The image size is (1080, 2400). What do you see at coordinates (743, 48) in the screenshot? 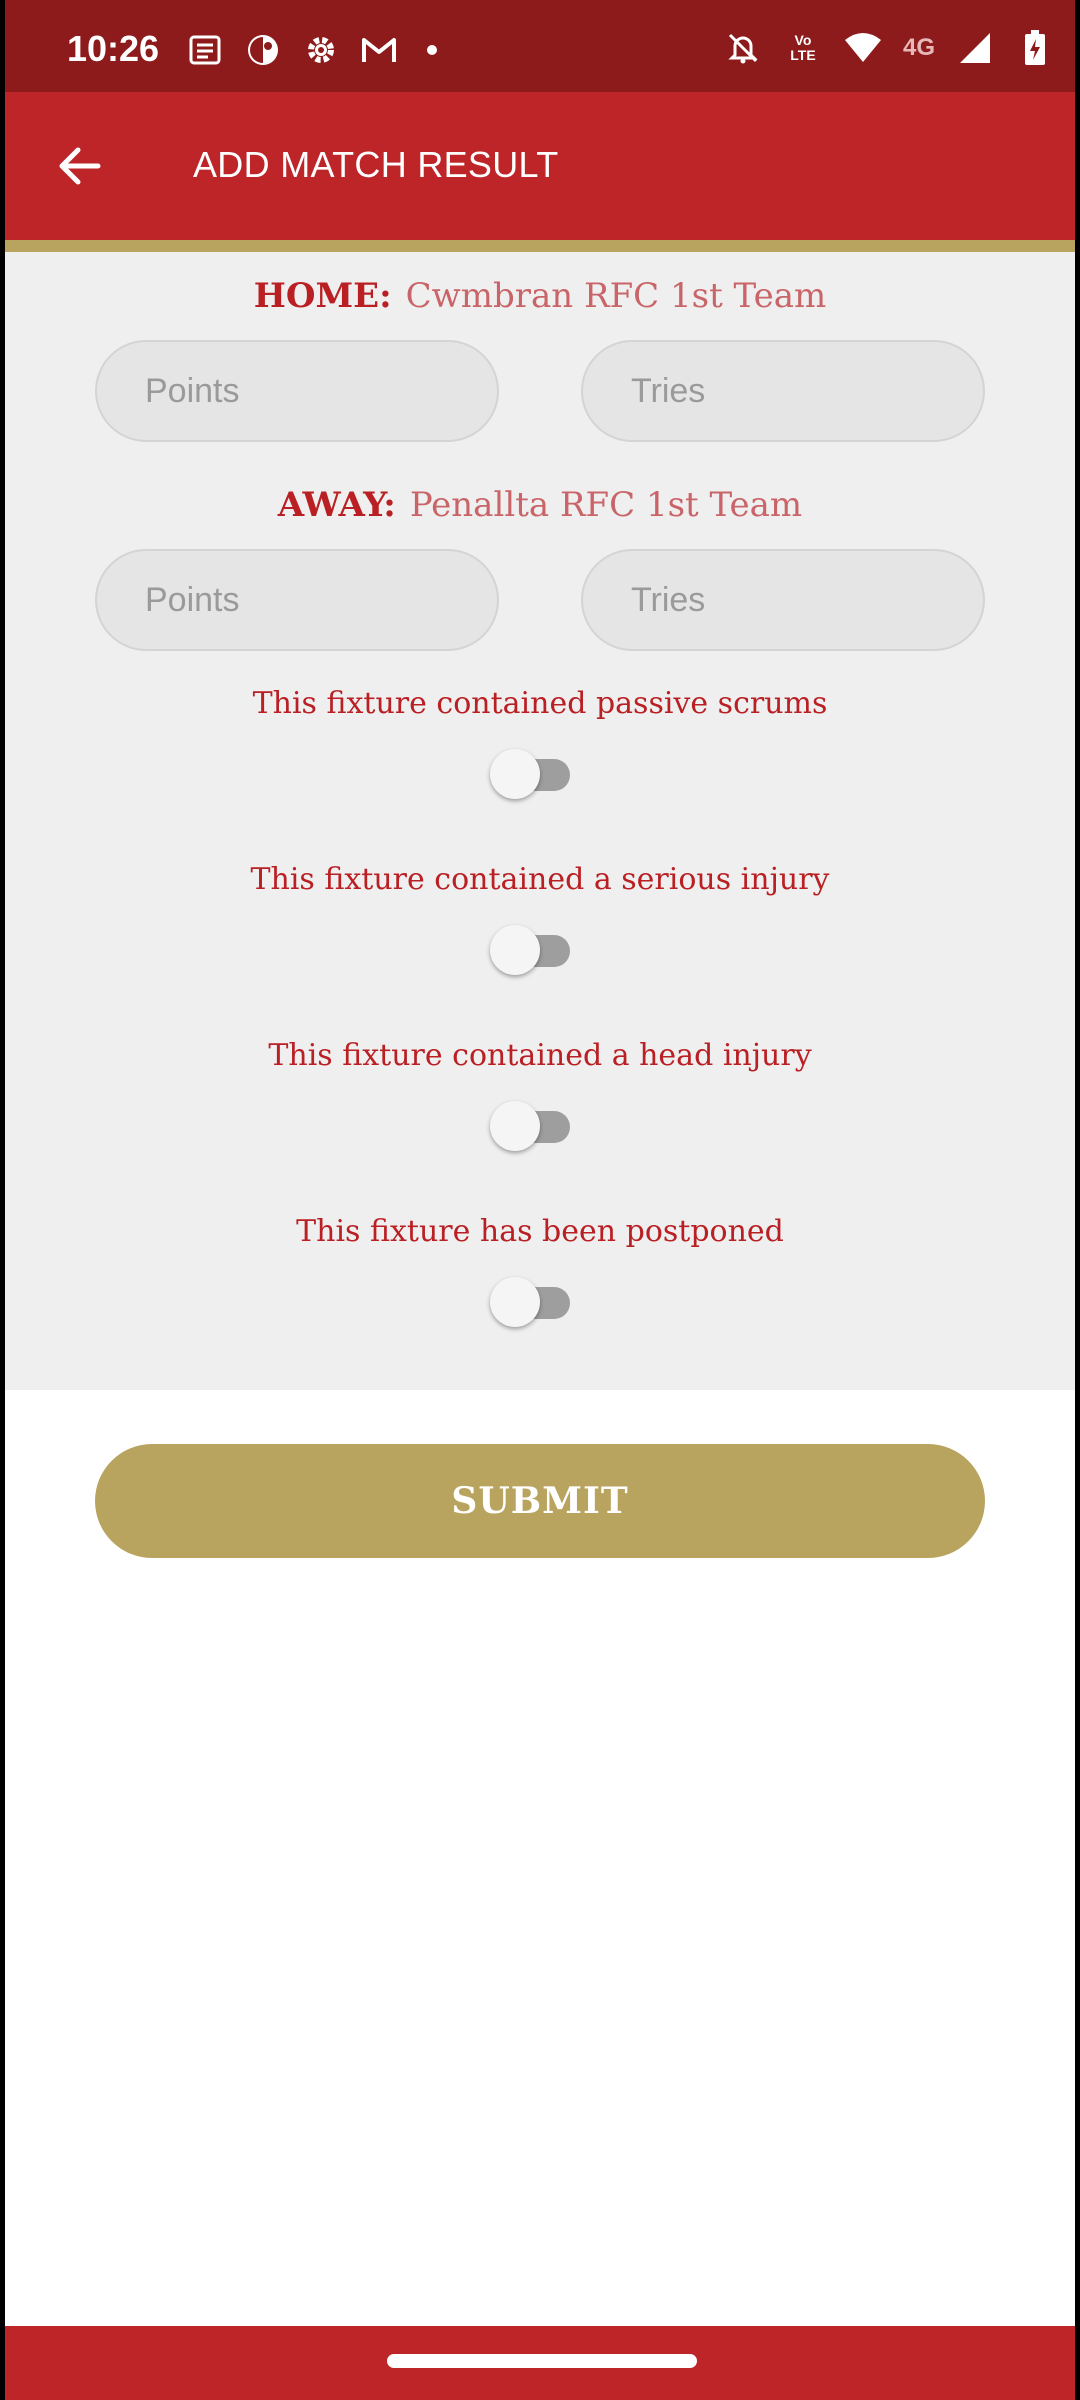
I see `mute-icon` at bounding box center [743, 48].